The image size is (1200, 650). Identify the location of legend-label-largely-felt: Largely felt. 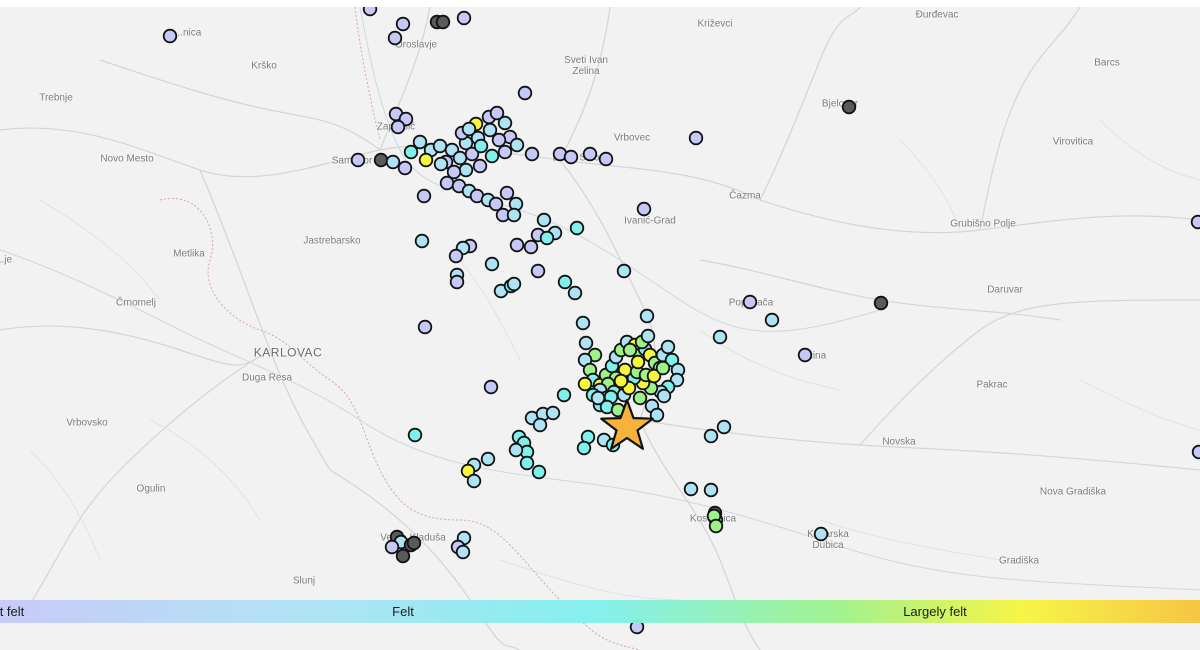
(935, 611).